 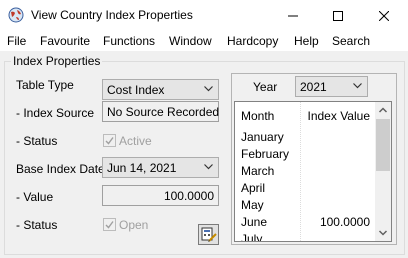 I want to click on minimize-button, so click(x=293, y=15).